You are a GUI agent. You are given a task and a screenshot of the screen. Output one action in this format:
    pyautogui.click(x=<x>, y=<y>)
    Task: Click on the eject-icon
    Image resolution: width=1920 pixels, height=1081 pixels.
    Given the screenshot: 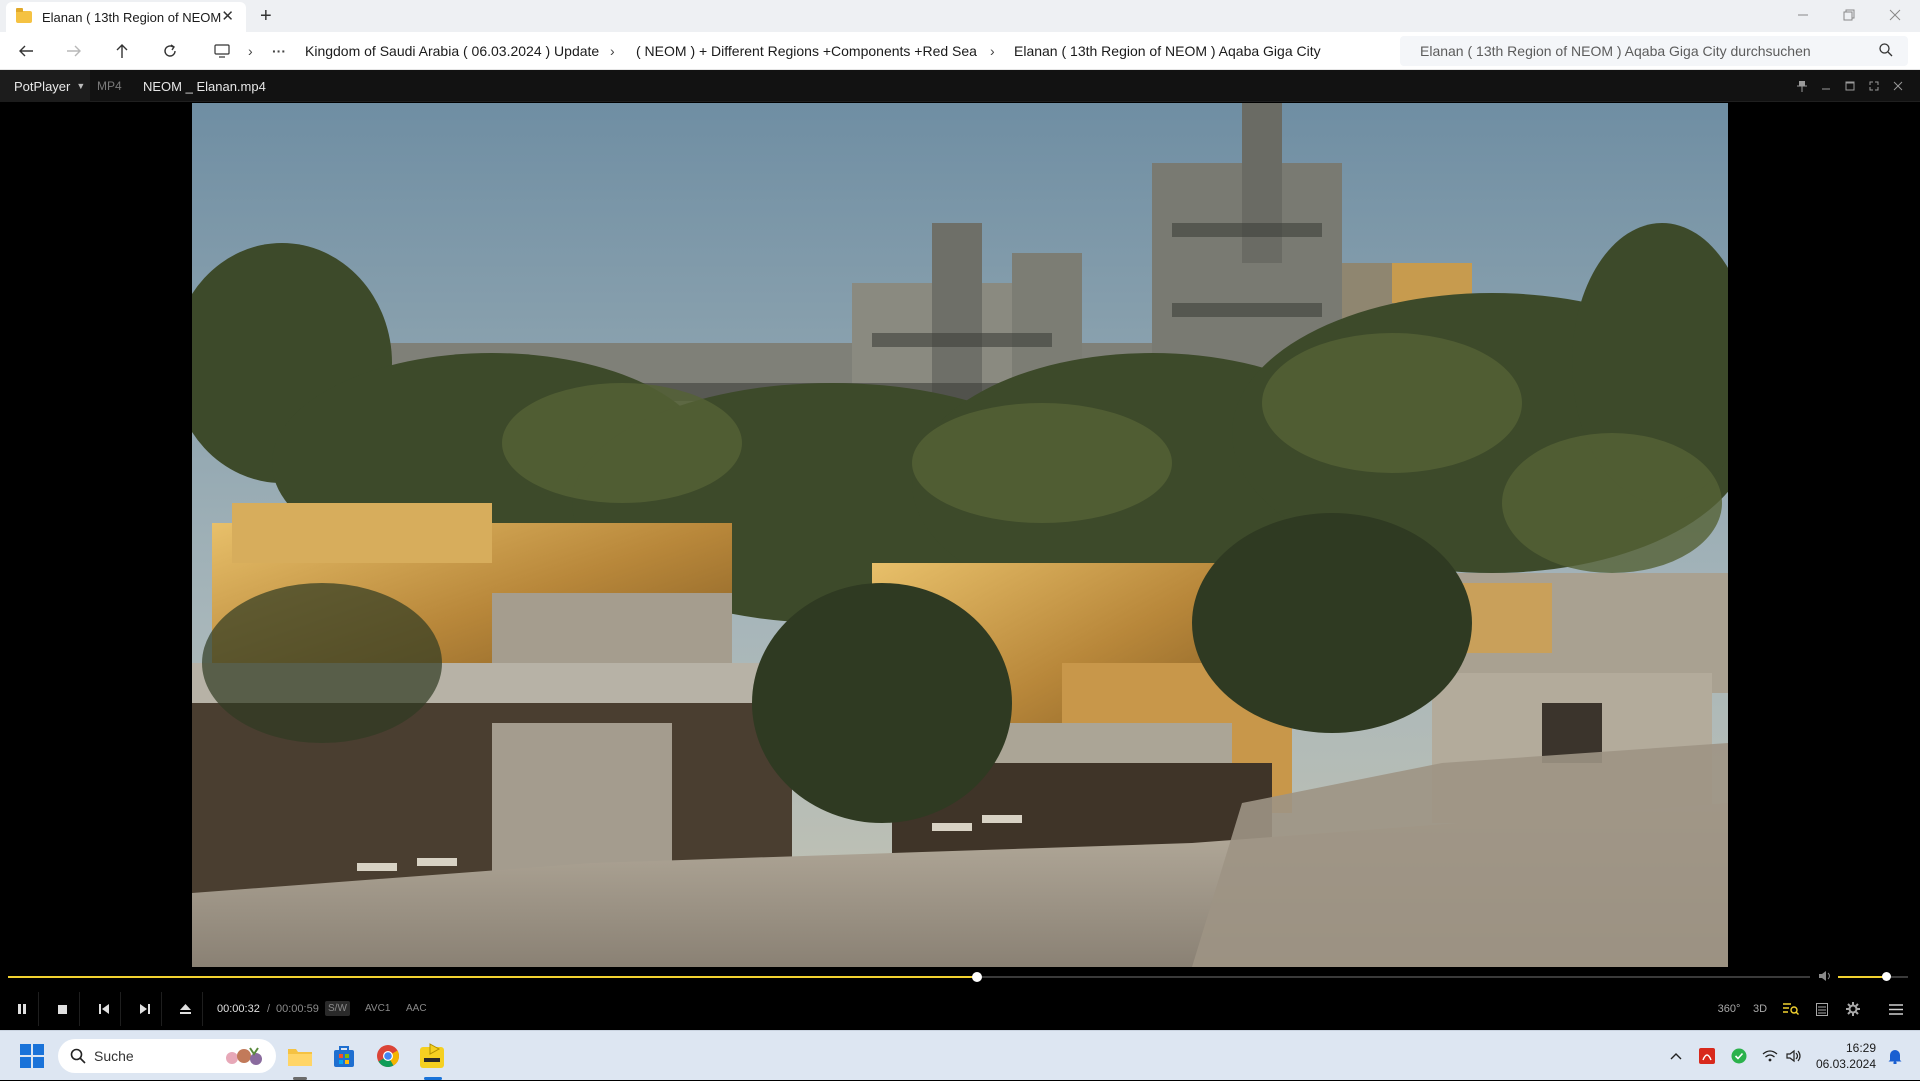 What is the action you would take?
    pyautogui.click(x=185, y=1009)
    